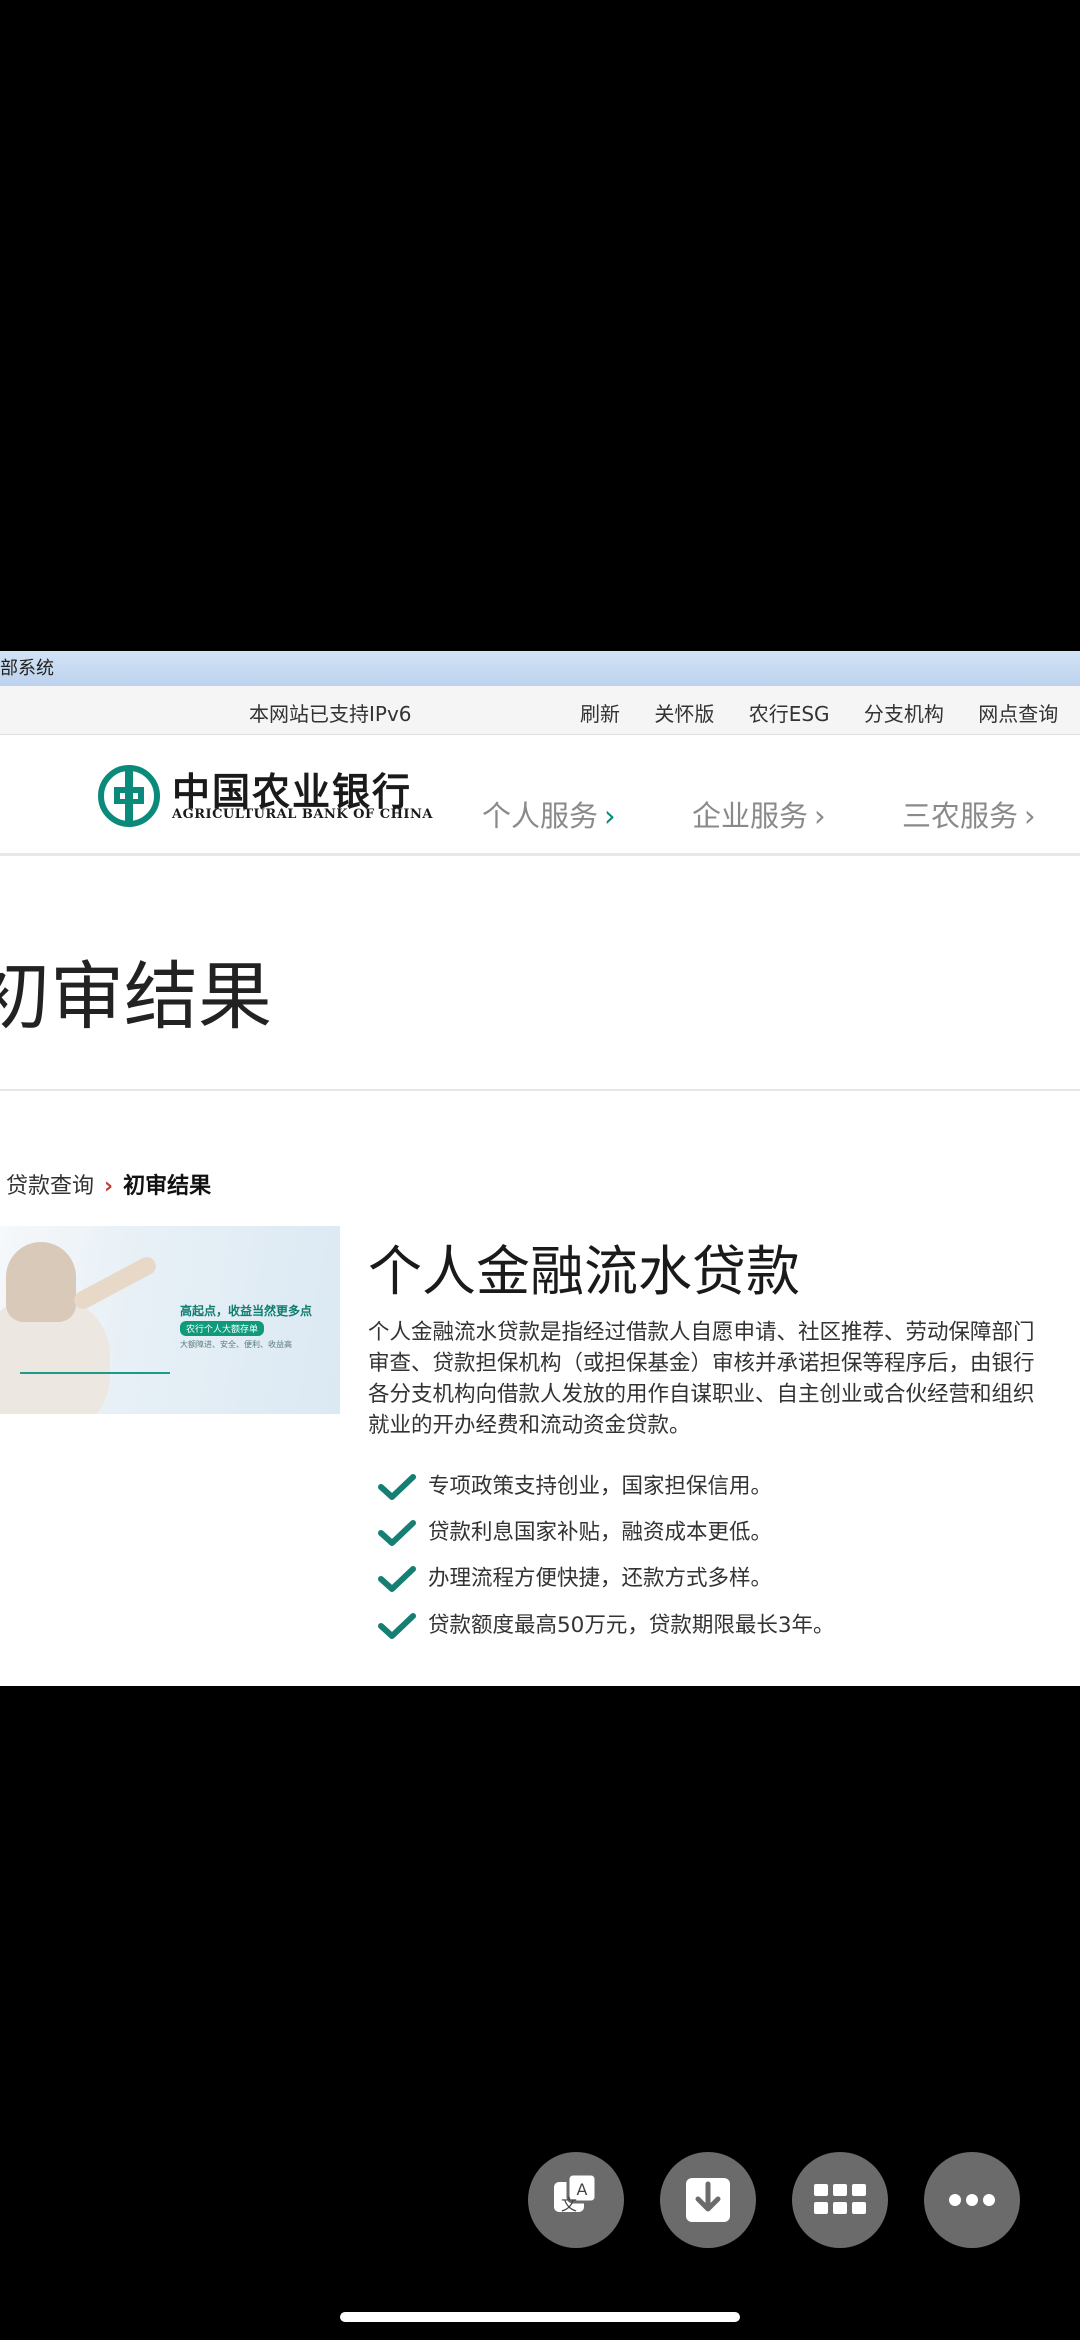 This screenshot has height=2340, width=1080. I want to click on description-line: 个人金融流水贷款是指经过借款人自愿申请、社区推荐、劳动保障部门, so click(701, 1332).